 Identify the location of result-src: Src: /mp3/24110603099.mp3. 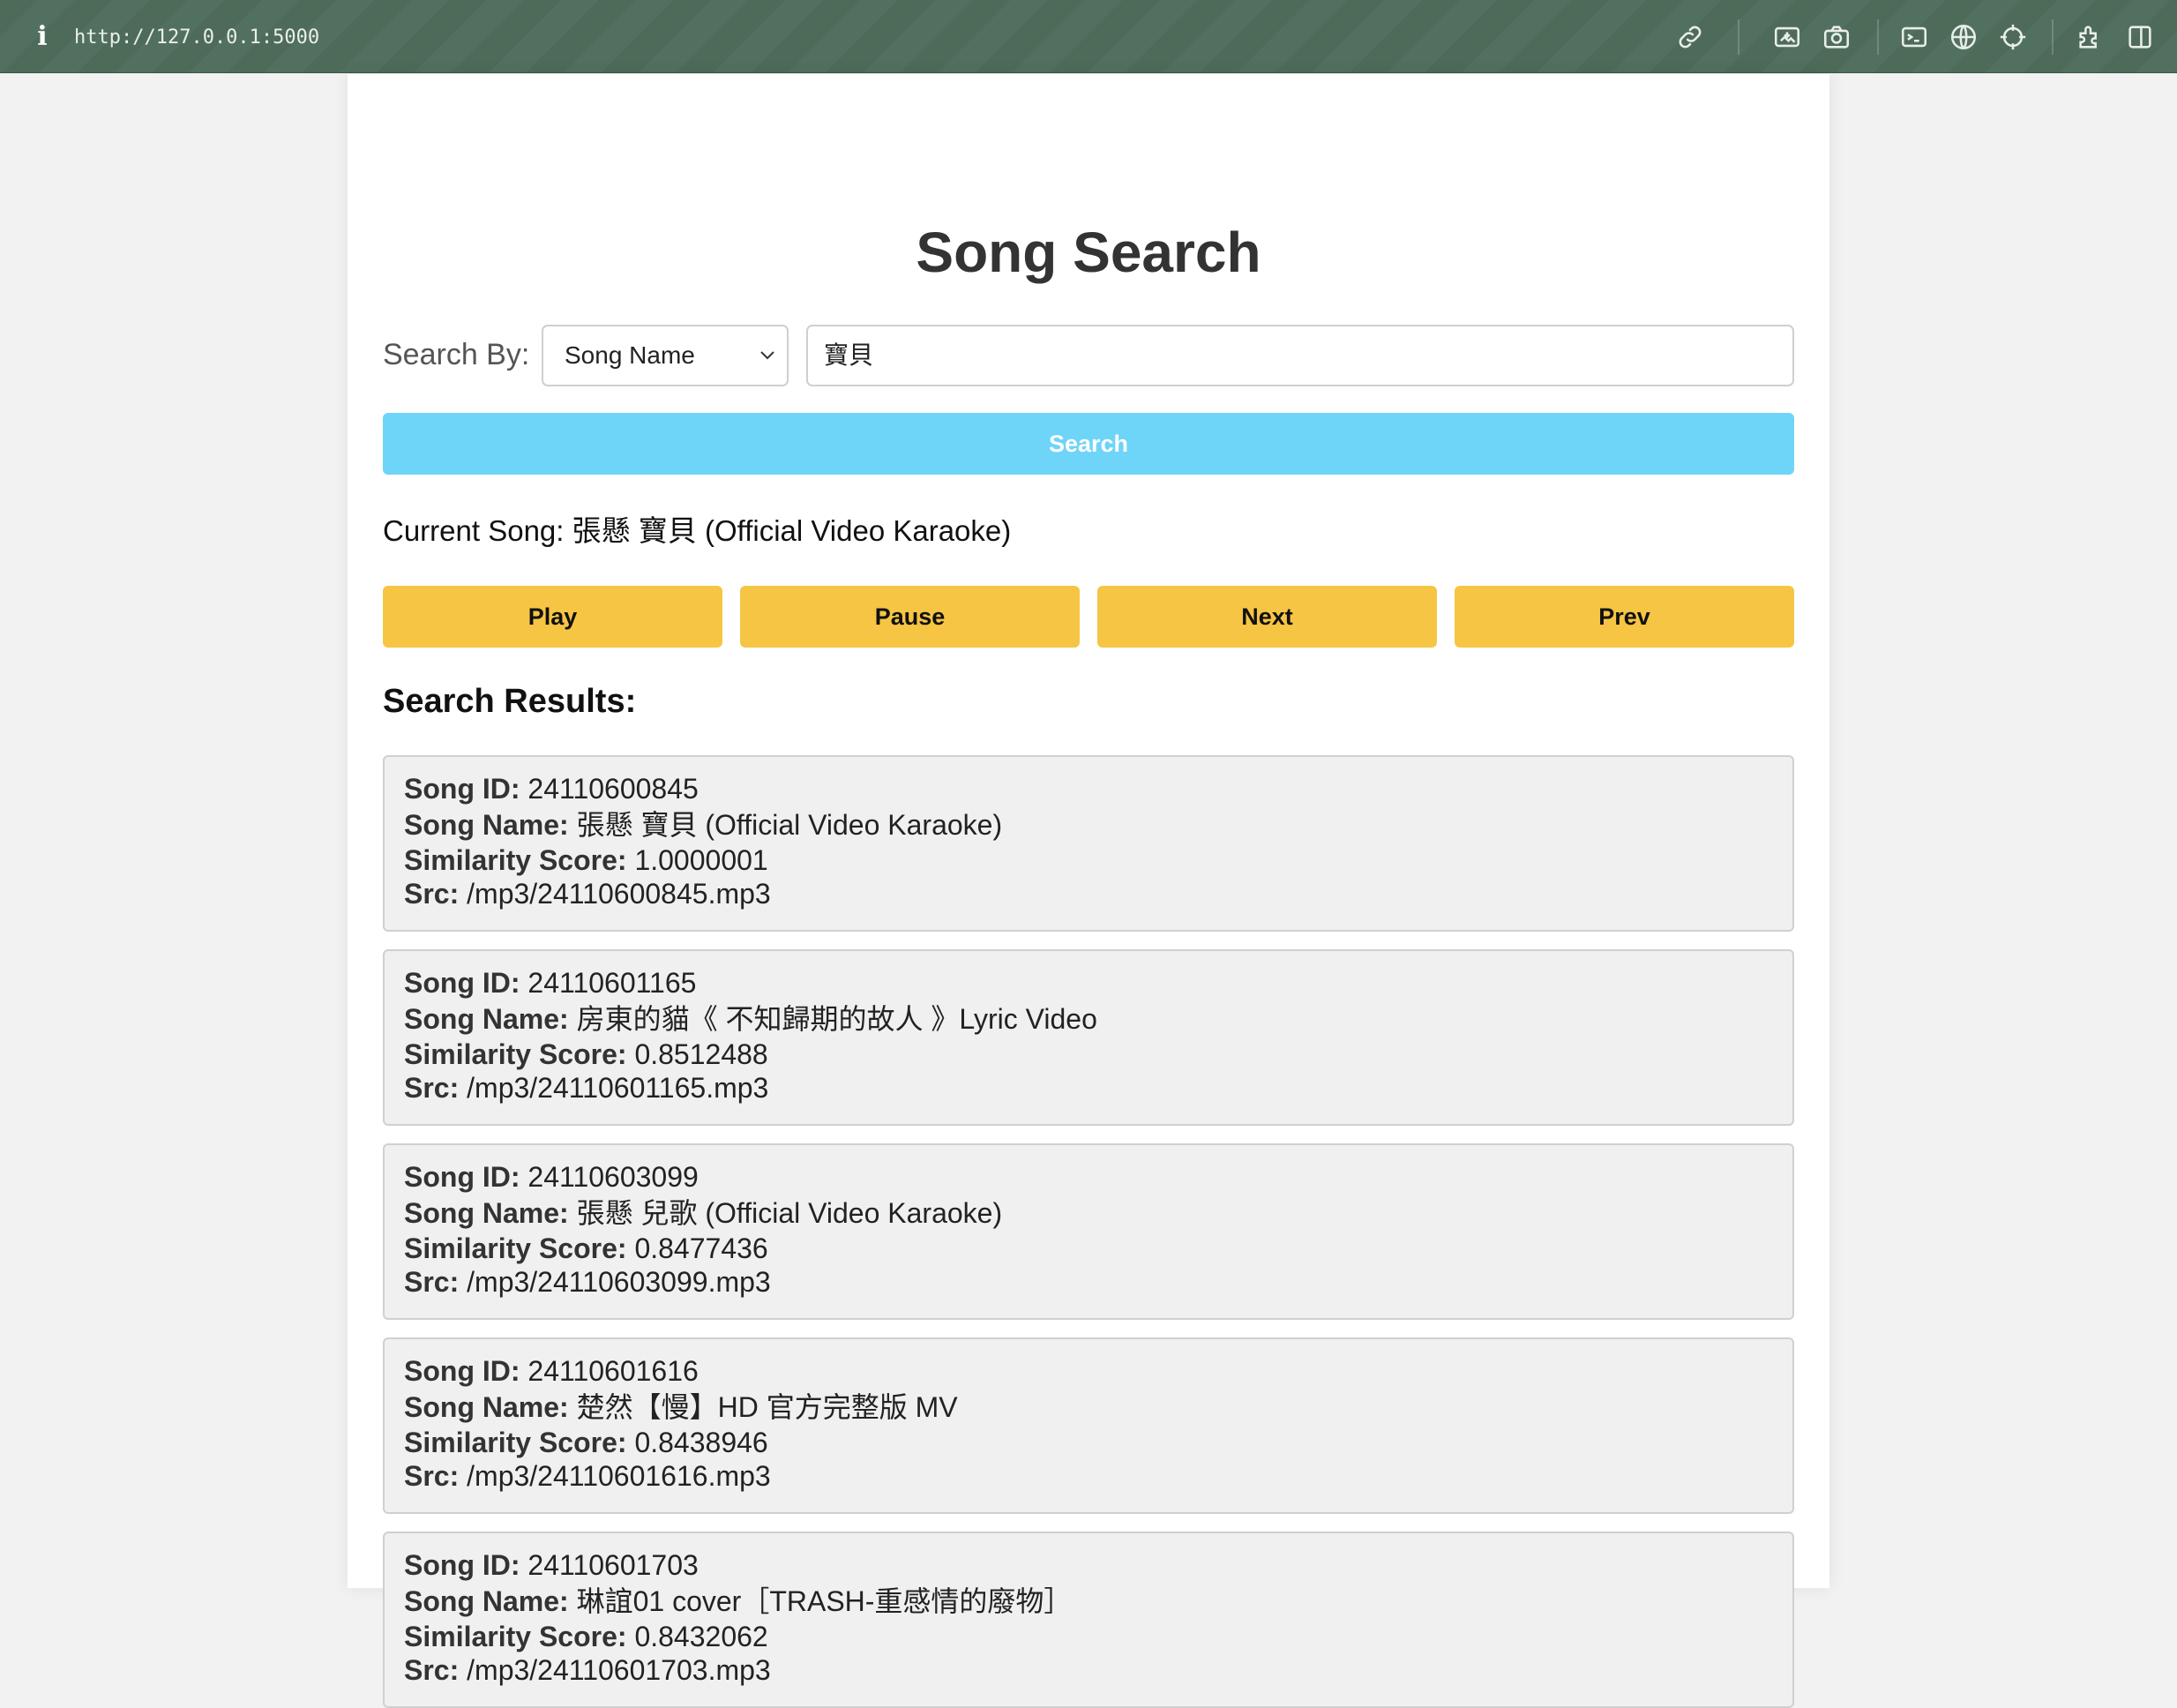
(587, 1282).